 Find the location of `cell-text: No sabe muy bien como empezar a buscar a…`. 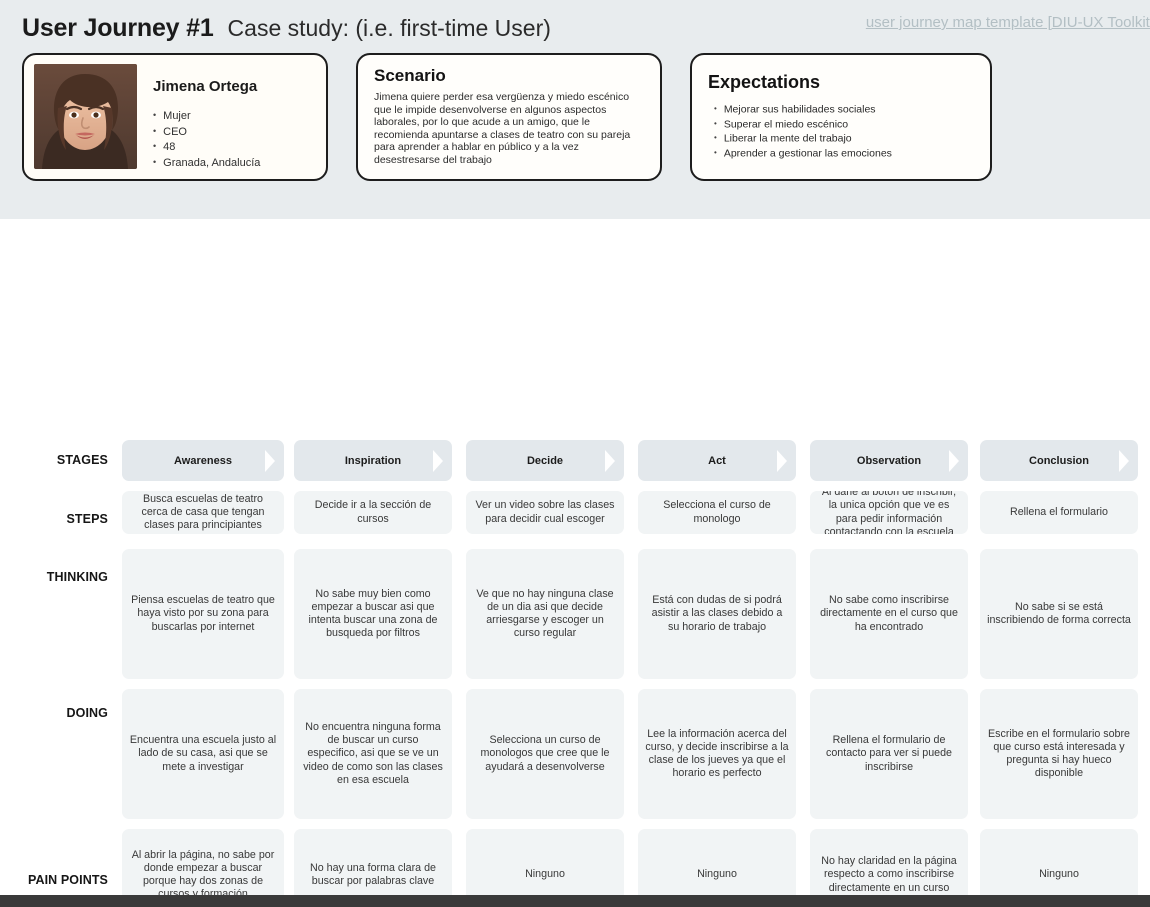

cell-text: No sabe muy bien como empezar a buscar a… is located at coordinates (373, 613).